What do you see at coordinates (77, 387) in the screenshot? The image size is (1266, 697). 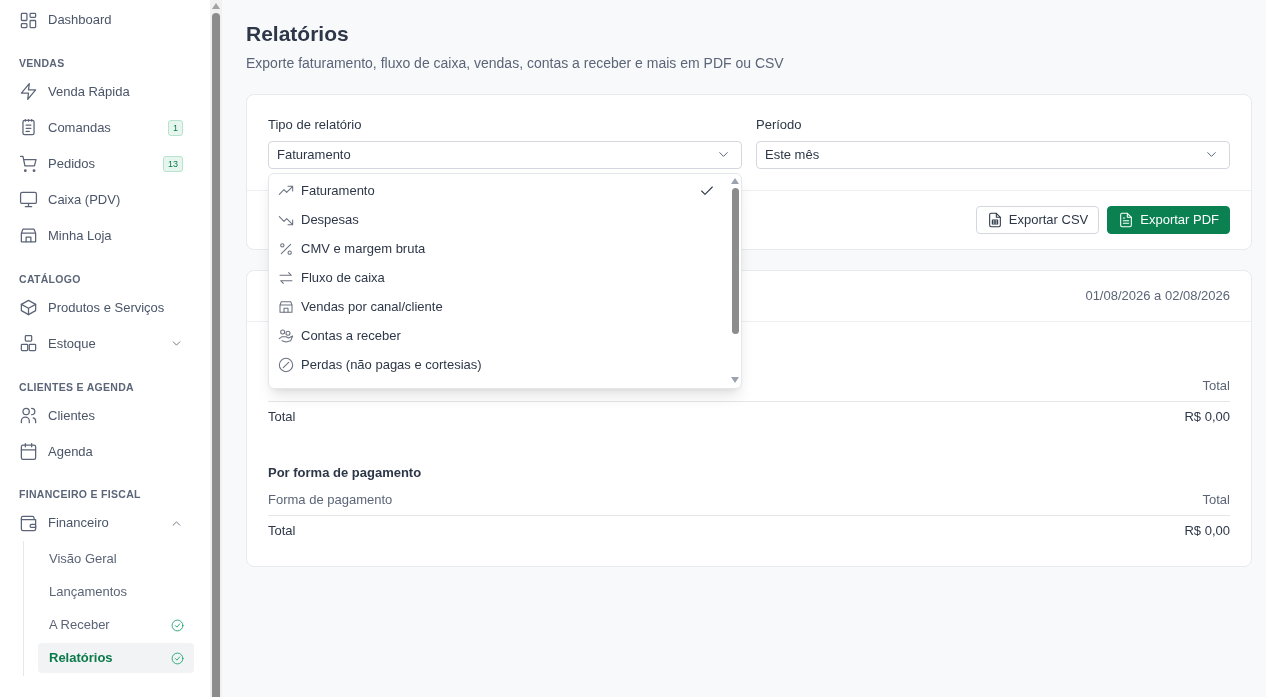 I see `section-heading: CLIENTES E AGENDA` at bounding box center [77, 387].